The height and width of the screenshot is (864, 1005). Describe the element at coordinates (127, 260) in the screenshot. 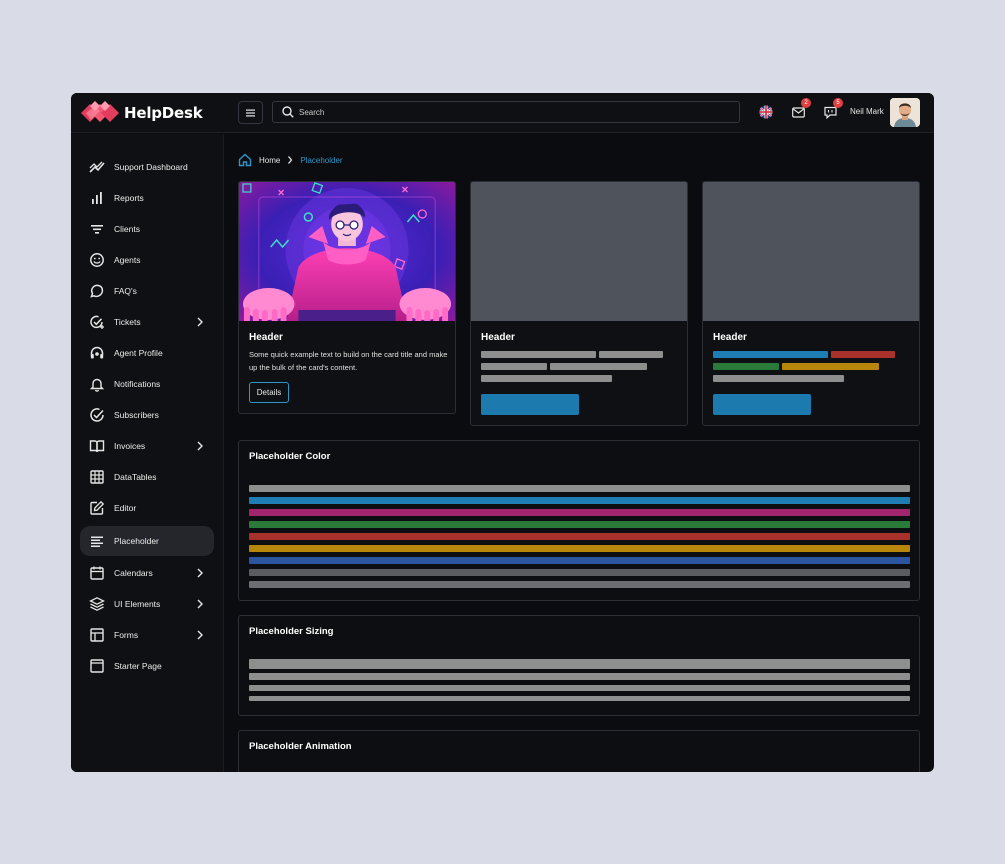

I see `sidebar-item-label: Agents` at that location.